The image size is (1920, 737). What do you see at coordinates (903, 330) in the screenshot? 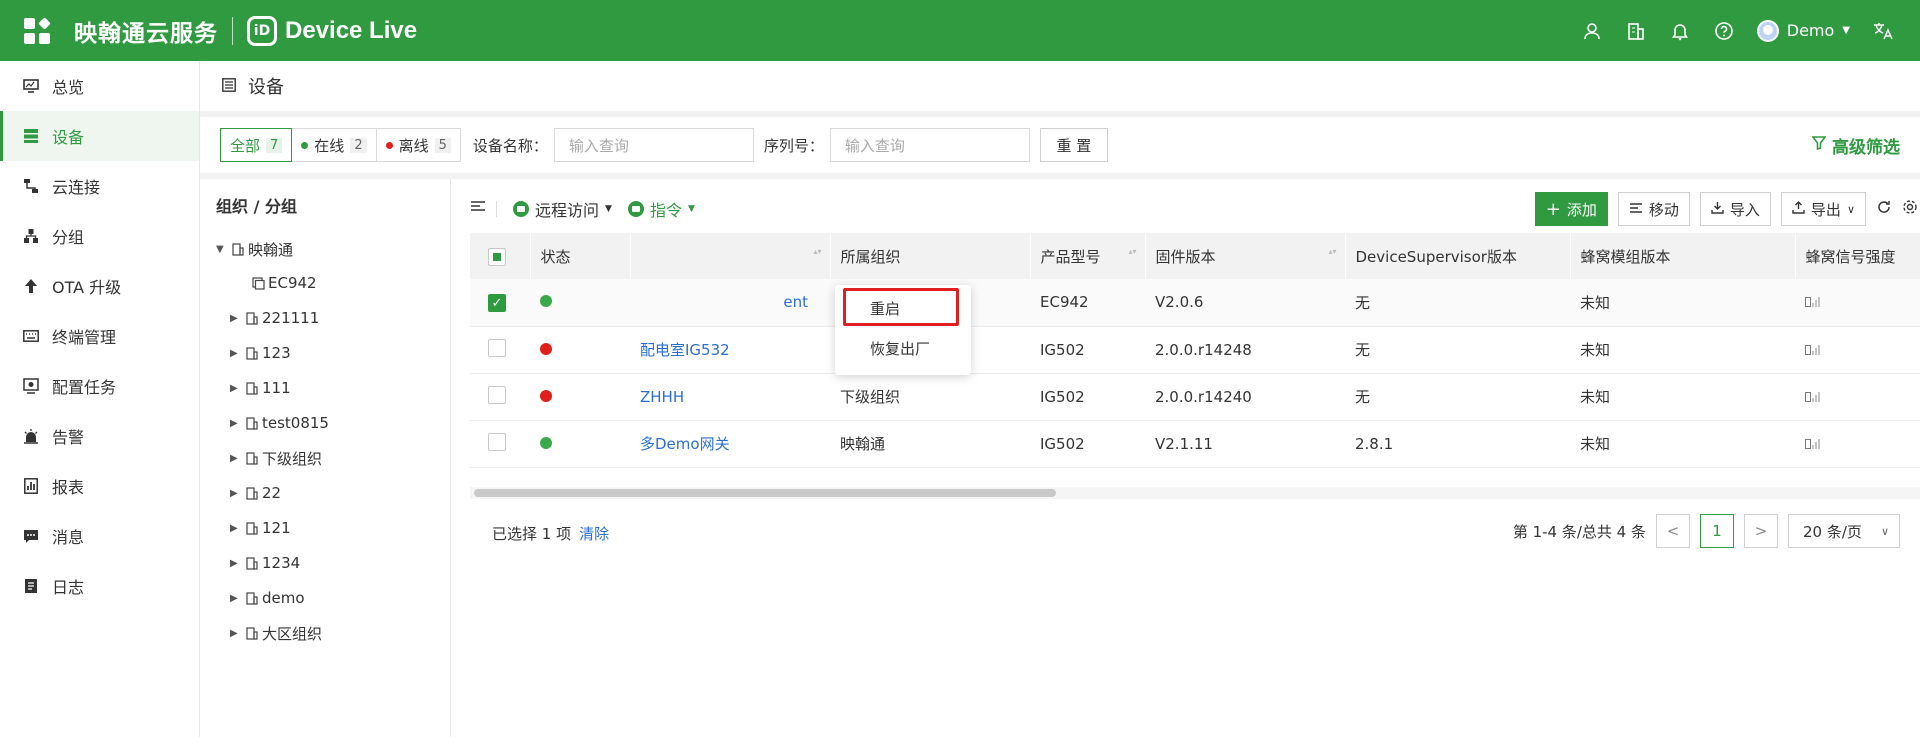
I see `command-dropdown-menu: 重启 恢复出厂` at bounding box center [903, 330].